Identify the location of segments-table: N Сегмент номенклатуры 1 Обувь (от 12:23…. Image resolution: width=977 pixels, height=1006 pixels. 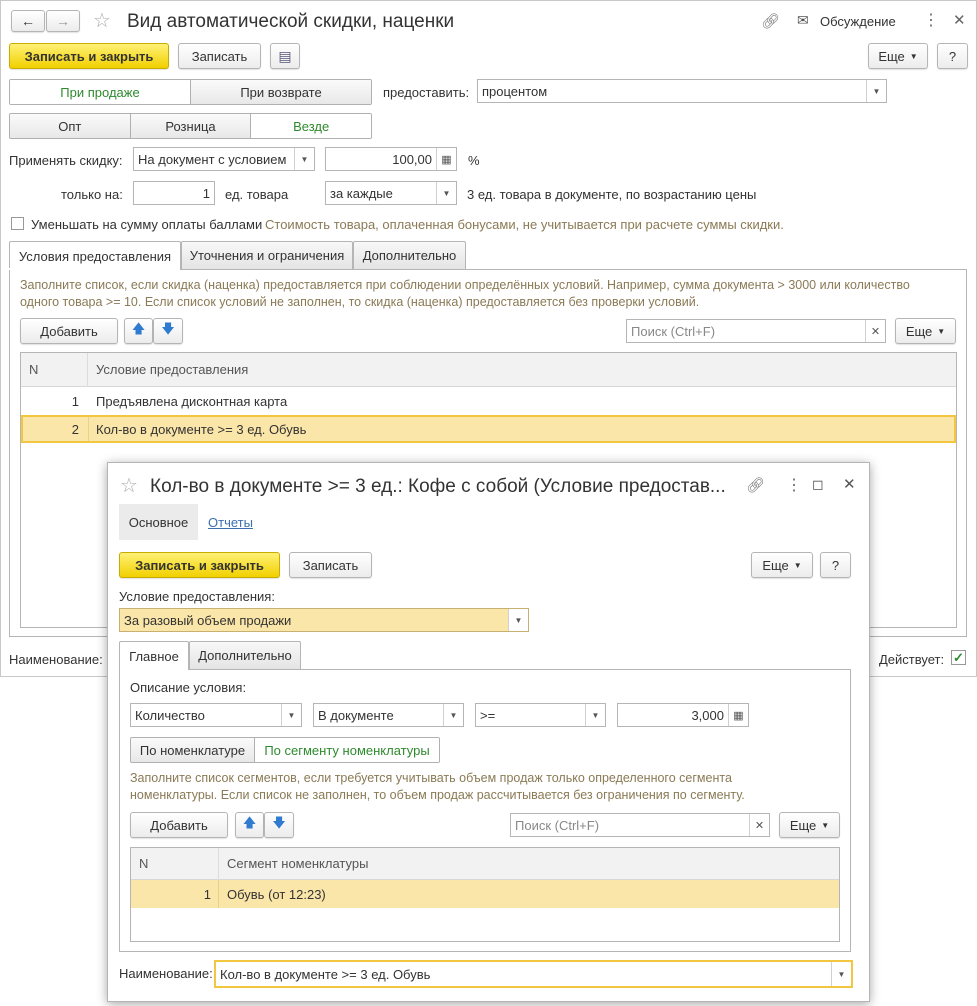
(485, 894).